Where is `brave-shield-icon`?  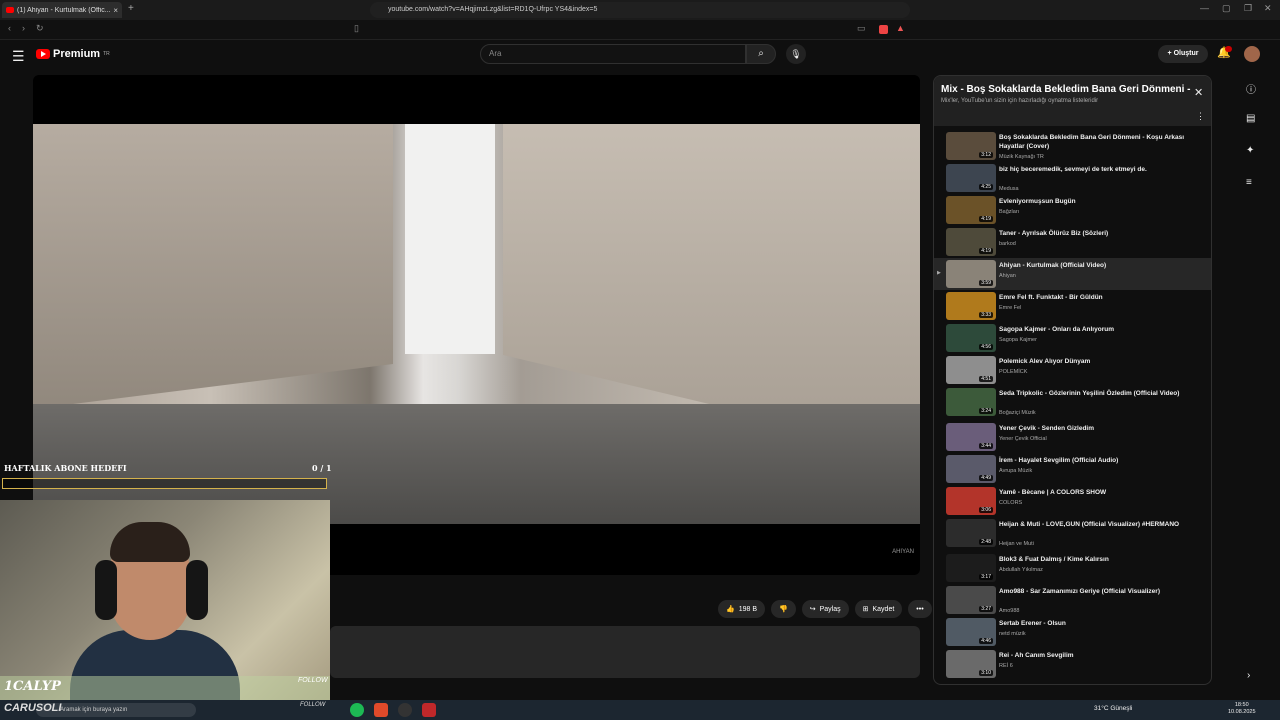 brave-shield-icon is located at coordinates (883, 29).